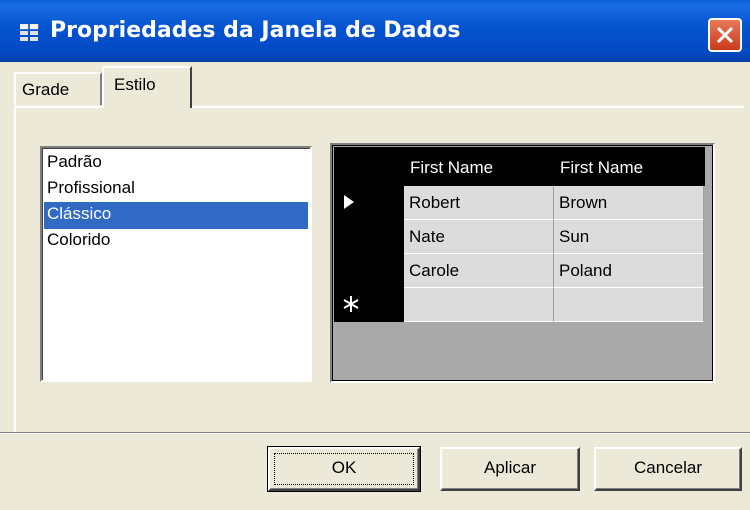  What do you see at coordinates (479, 271) in the screenshot?
I see `table-cell: Carole` at bounding box center [479, 271].